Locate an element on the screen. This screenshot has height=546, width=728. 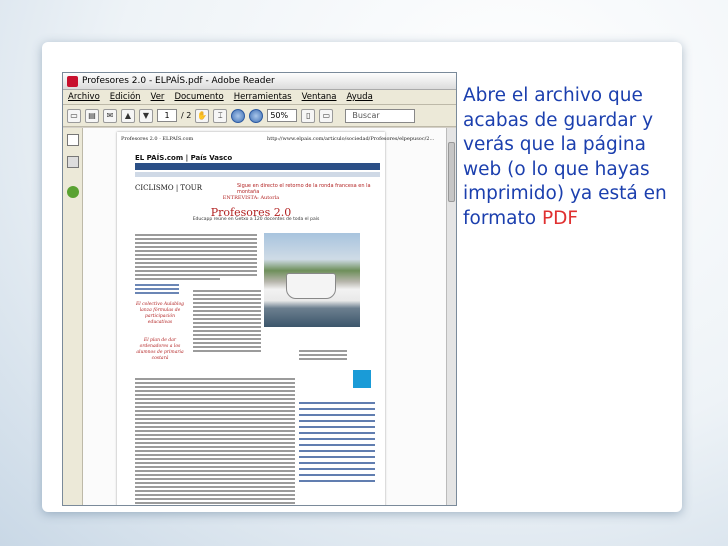
article-photo is located at coordinates (312, 280).